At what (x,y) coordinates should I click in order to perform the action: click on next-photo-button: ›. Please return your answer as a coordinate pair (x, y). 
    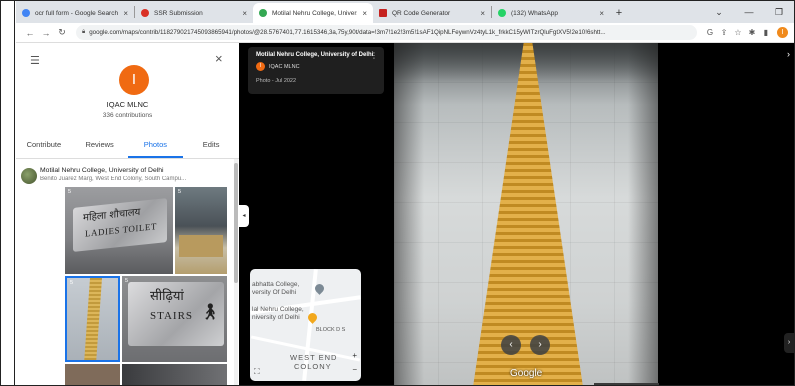
    Looking at the image, I should click on (540, 345).